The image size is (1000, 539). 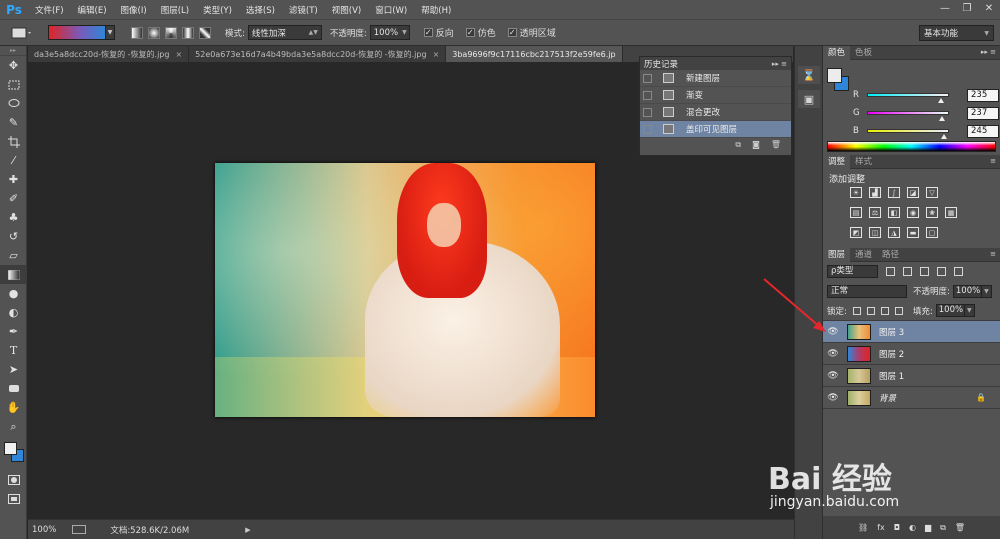 I want to click on menu-edit: 编辑(E), so click(x=92, y=10).